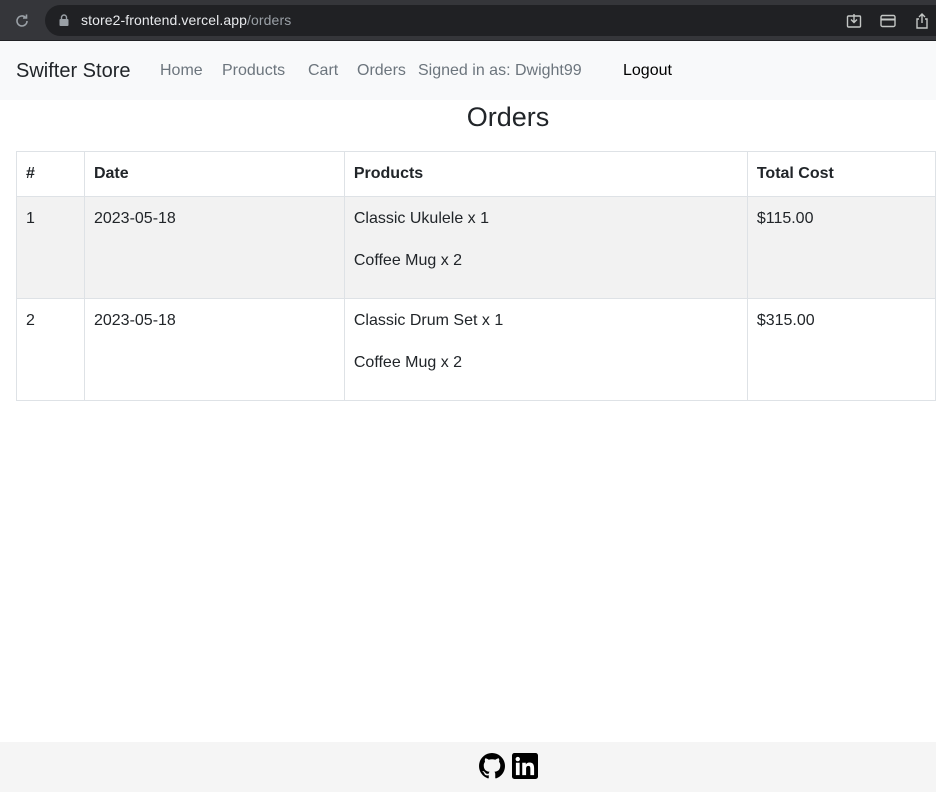 The width and height of the screenshot is (936, 792). What do you see at coordinates (73, 71) in the screenshot?
I see `brand-link: Swifter Store` at bounding box center [73, 71].